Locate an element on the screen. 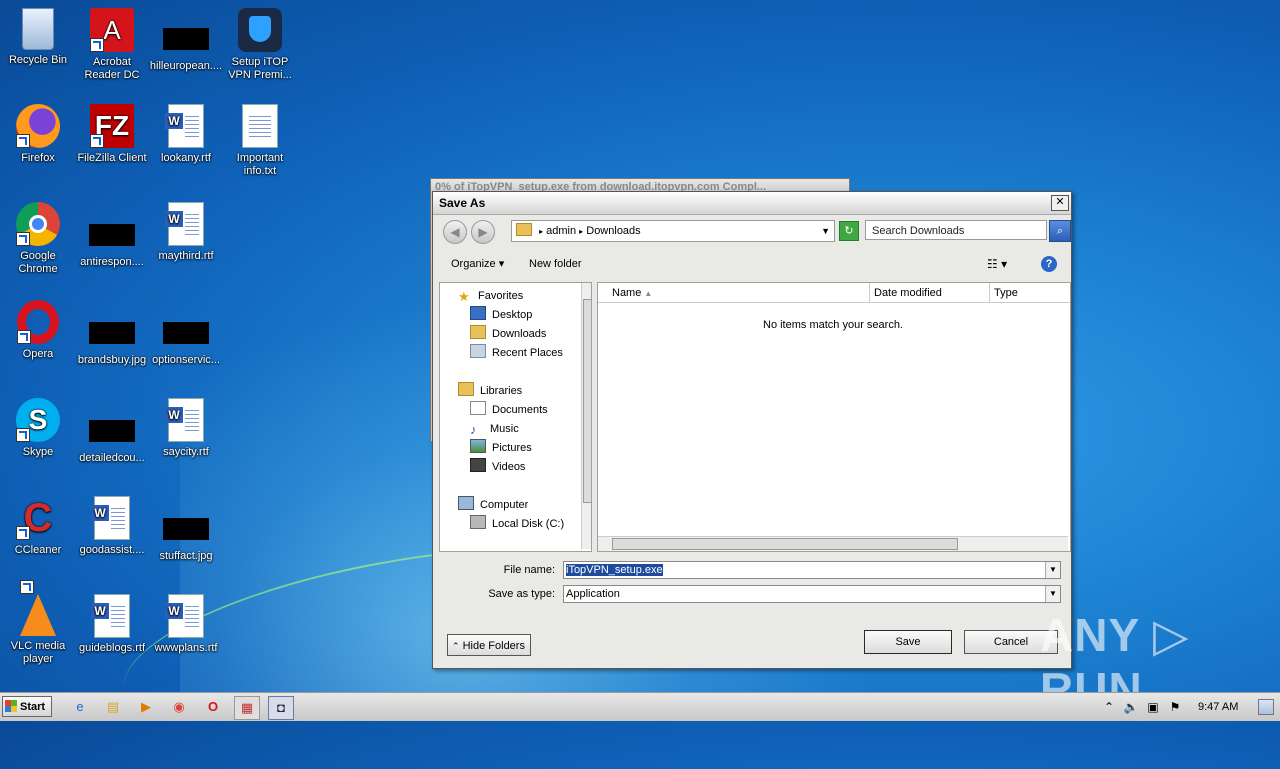  forward-button: ▶ is located at coordinates (483, 232).